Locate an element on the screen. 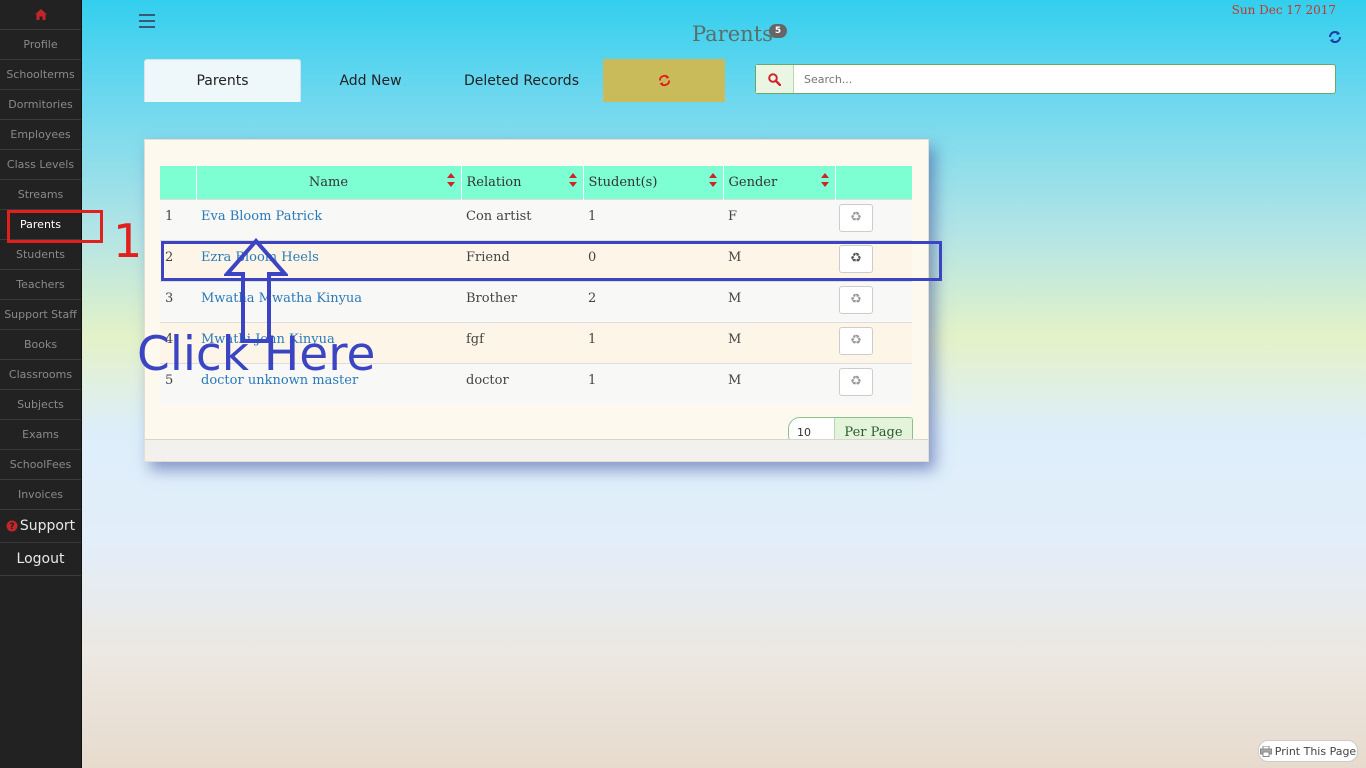 The width and height of the screenshot is (1366, 768). col-name-header: Name is located at coordinates (329, 182).